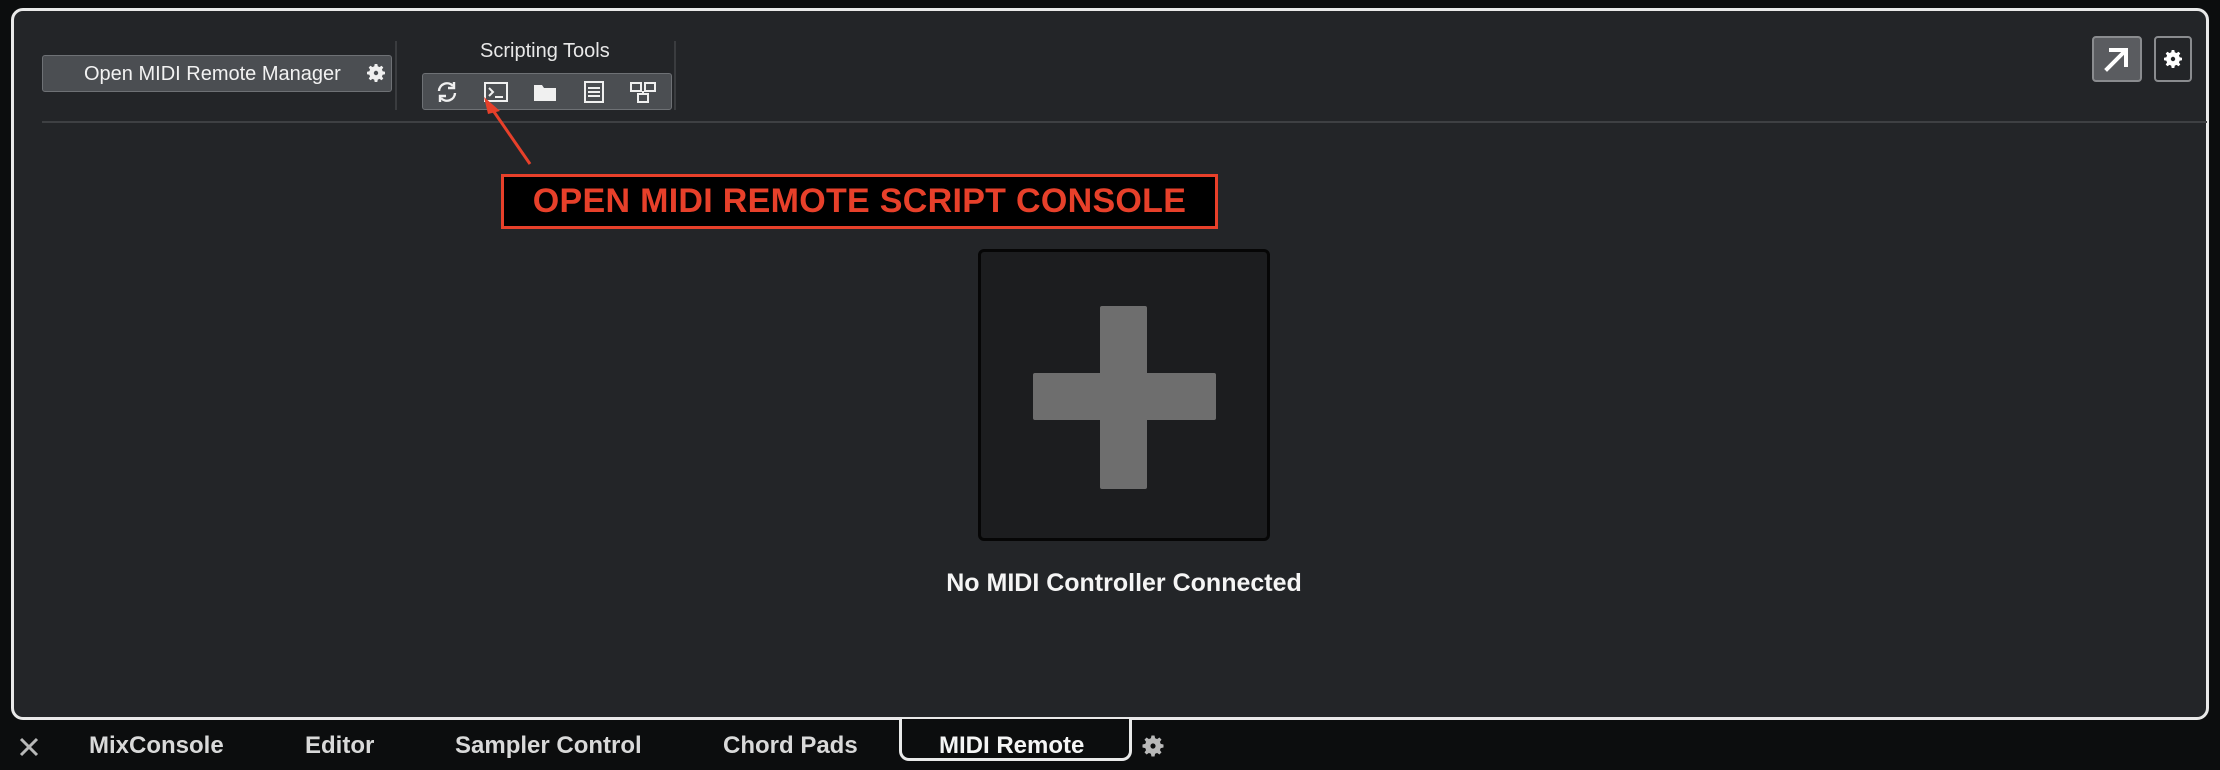  What do you see at coordinates (675, 75) in the screenshot?
I see `toolbar-separator` at bounding box center [675, 75].